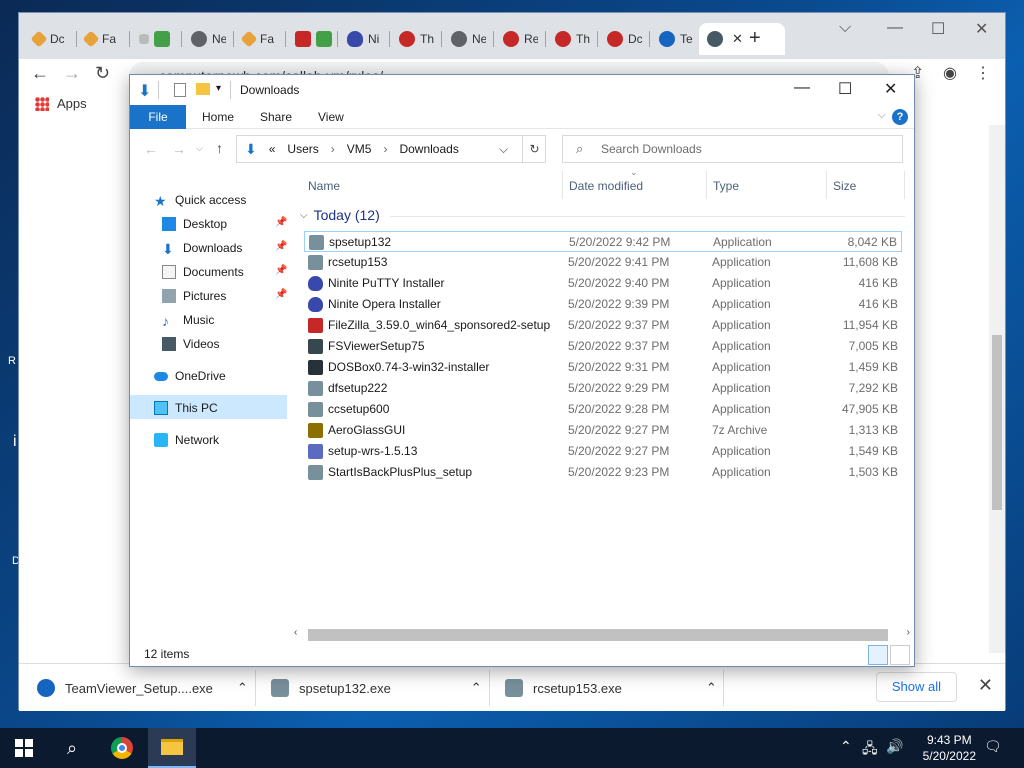  What do you see at coordinates (219, 148) in the screenshot?
I see `up-icon: ↑` at bounding box center [219, 148].